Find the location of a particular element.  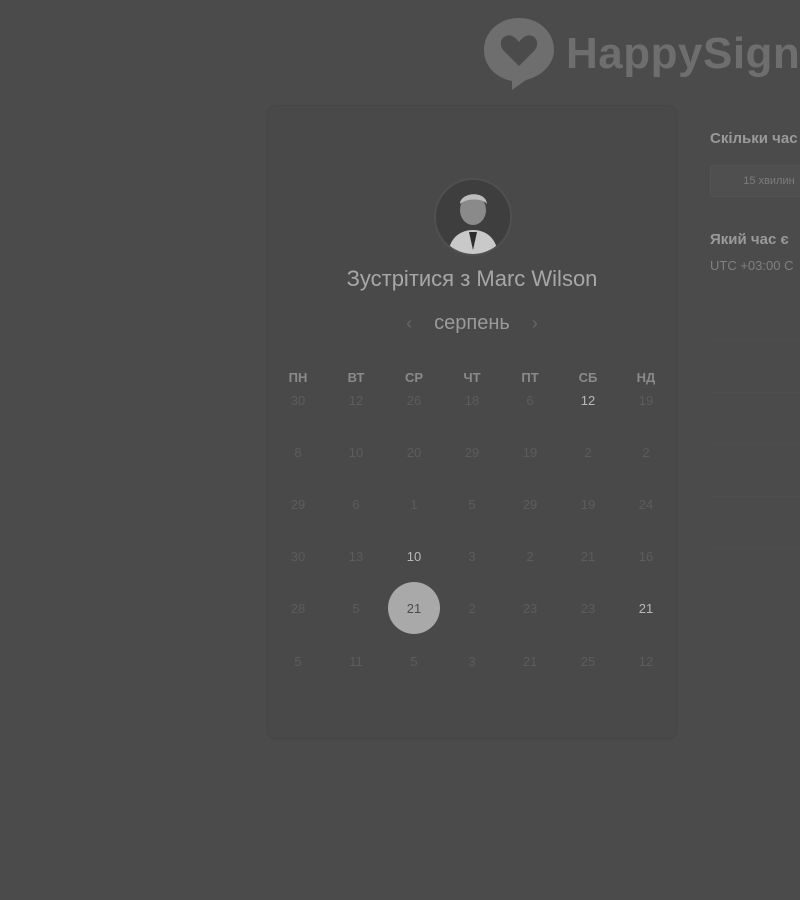

calendar-day: 18 is located at coordinates (472, 400).